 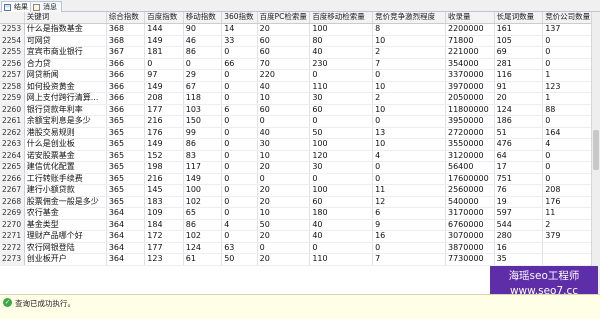 I want to click on table-cell: 90, so click(x=203, y=29).